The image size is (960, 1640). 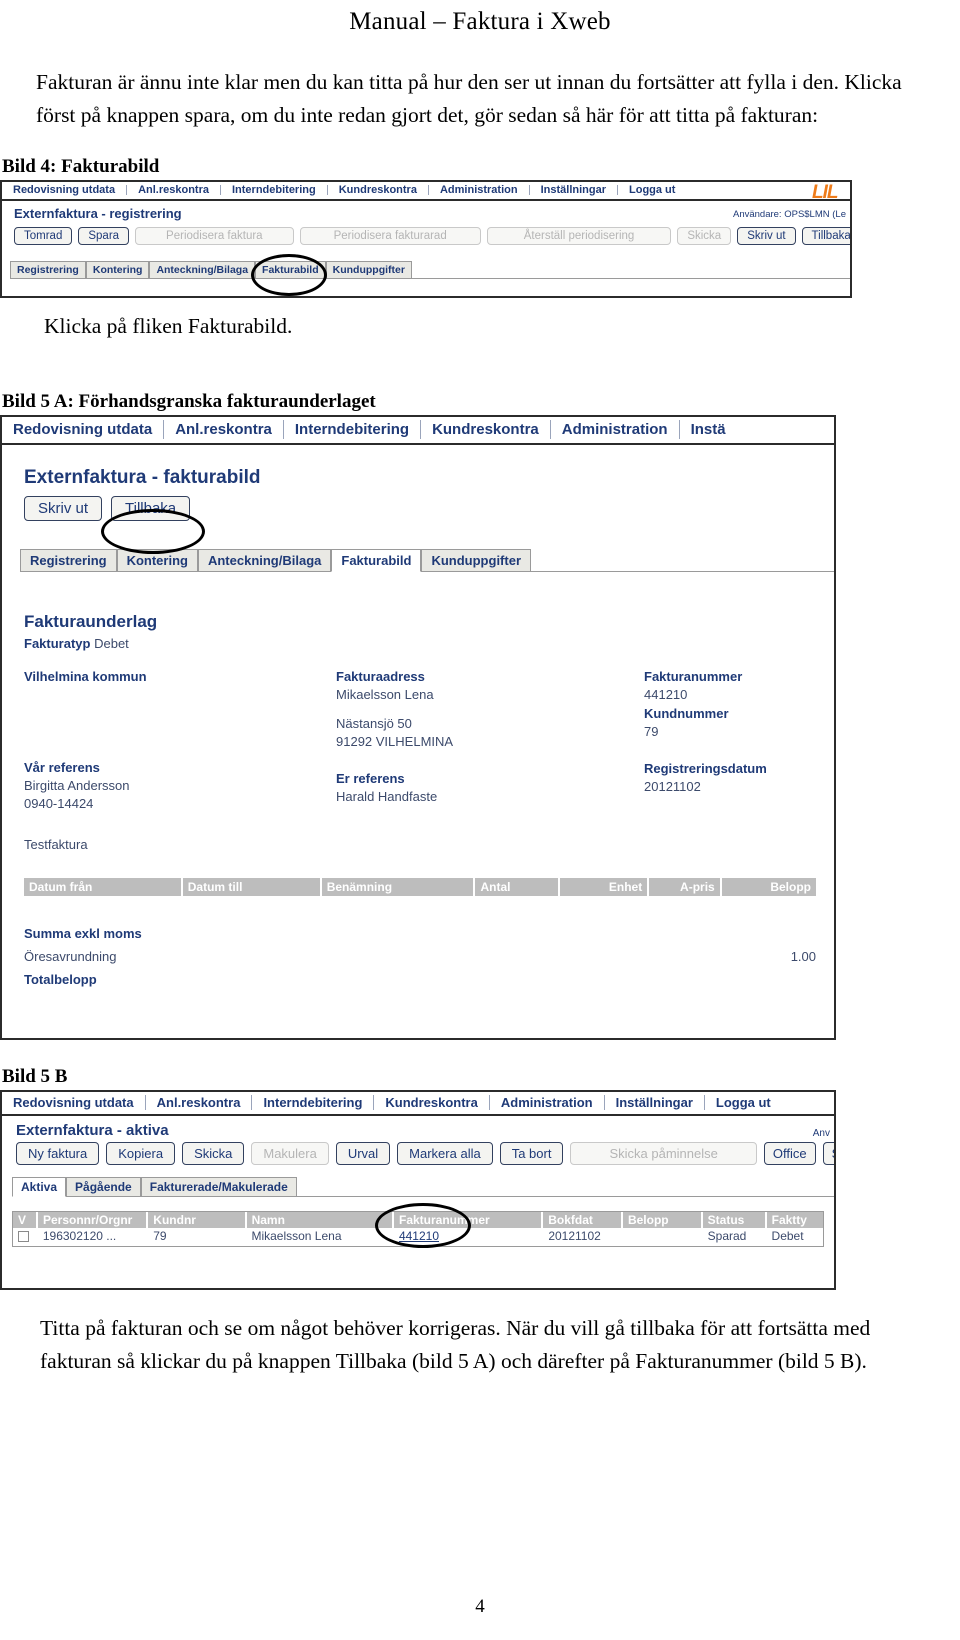 I want to click on your-reference-label: Er referens, so click(x=370, y=778).